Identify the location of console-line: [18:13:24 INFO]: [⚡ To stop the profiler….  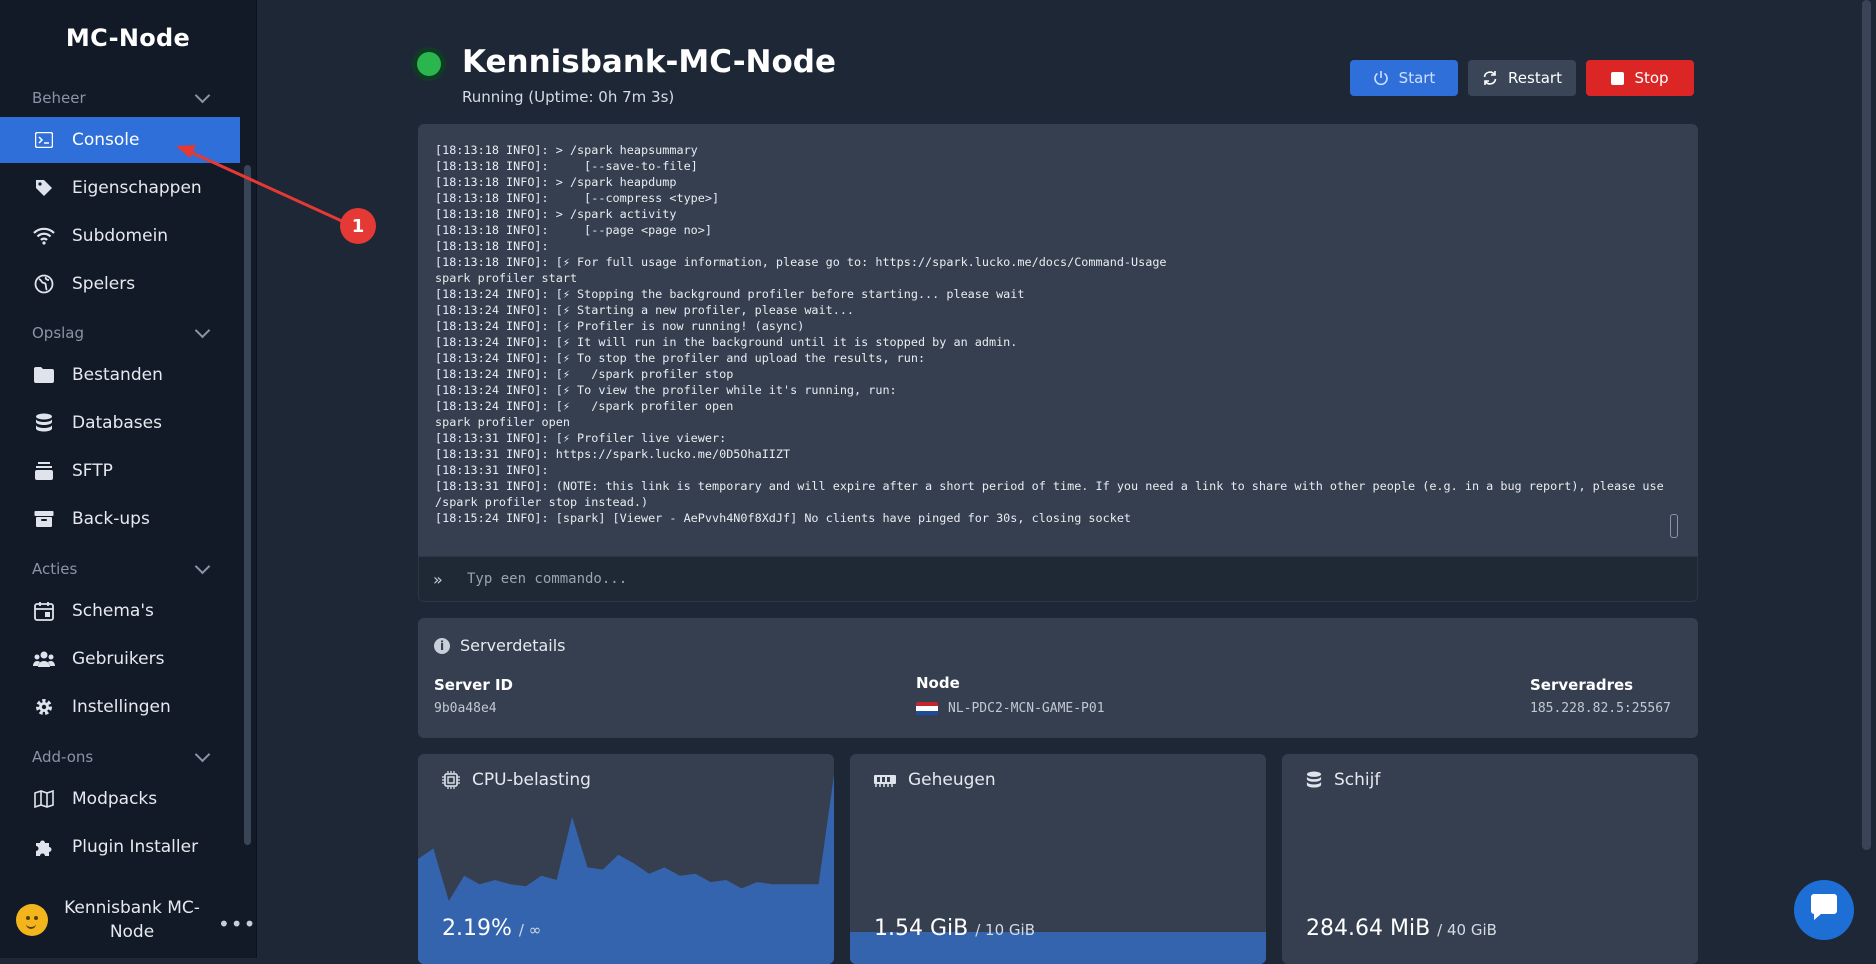
(680, 358).